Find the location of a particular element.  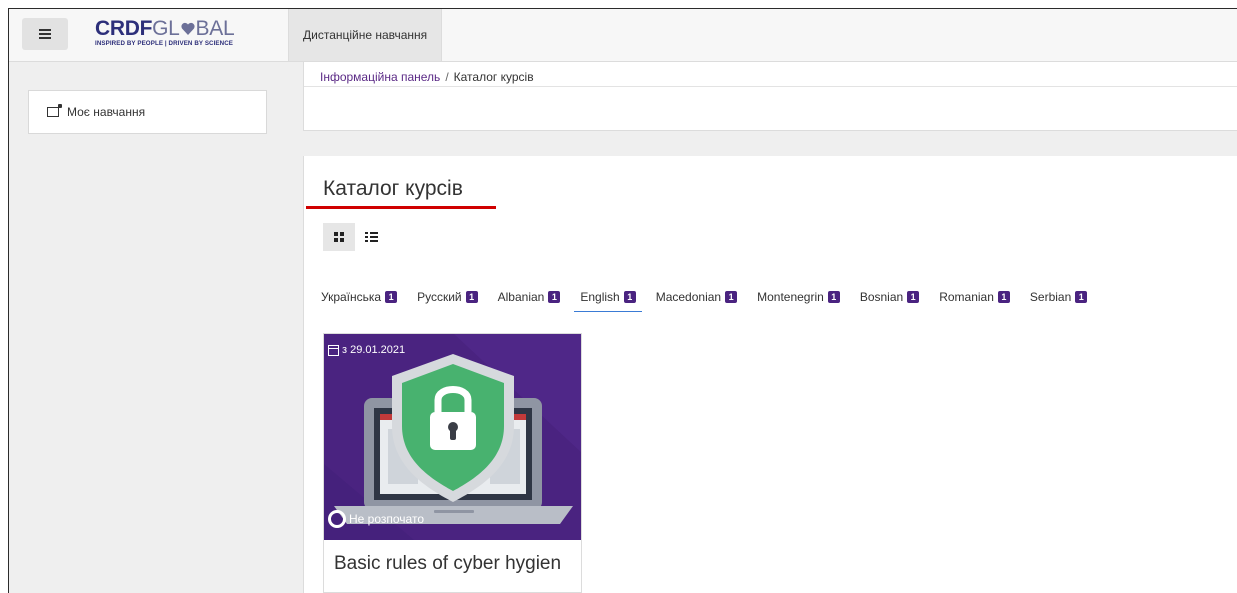

grid-view-button is located at coordinates (339, 237).